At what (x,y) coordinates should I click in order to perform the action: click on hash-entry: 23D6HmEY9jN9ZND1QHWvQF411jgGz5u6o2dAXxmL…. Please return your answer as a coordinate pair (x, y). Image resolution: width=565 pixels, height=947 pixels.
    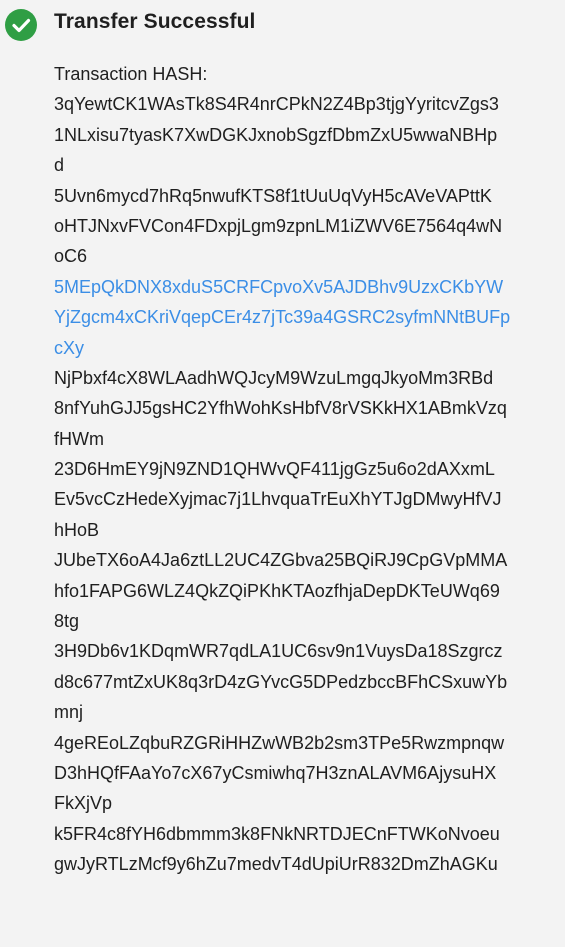
    Looking at the image, I should click on (306, 499).